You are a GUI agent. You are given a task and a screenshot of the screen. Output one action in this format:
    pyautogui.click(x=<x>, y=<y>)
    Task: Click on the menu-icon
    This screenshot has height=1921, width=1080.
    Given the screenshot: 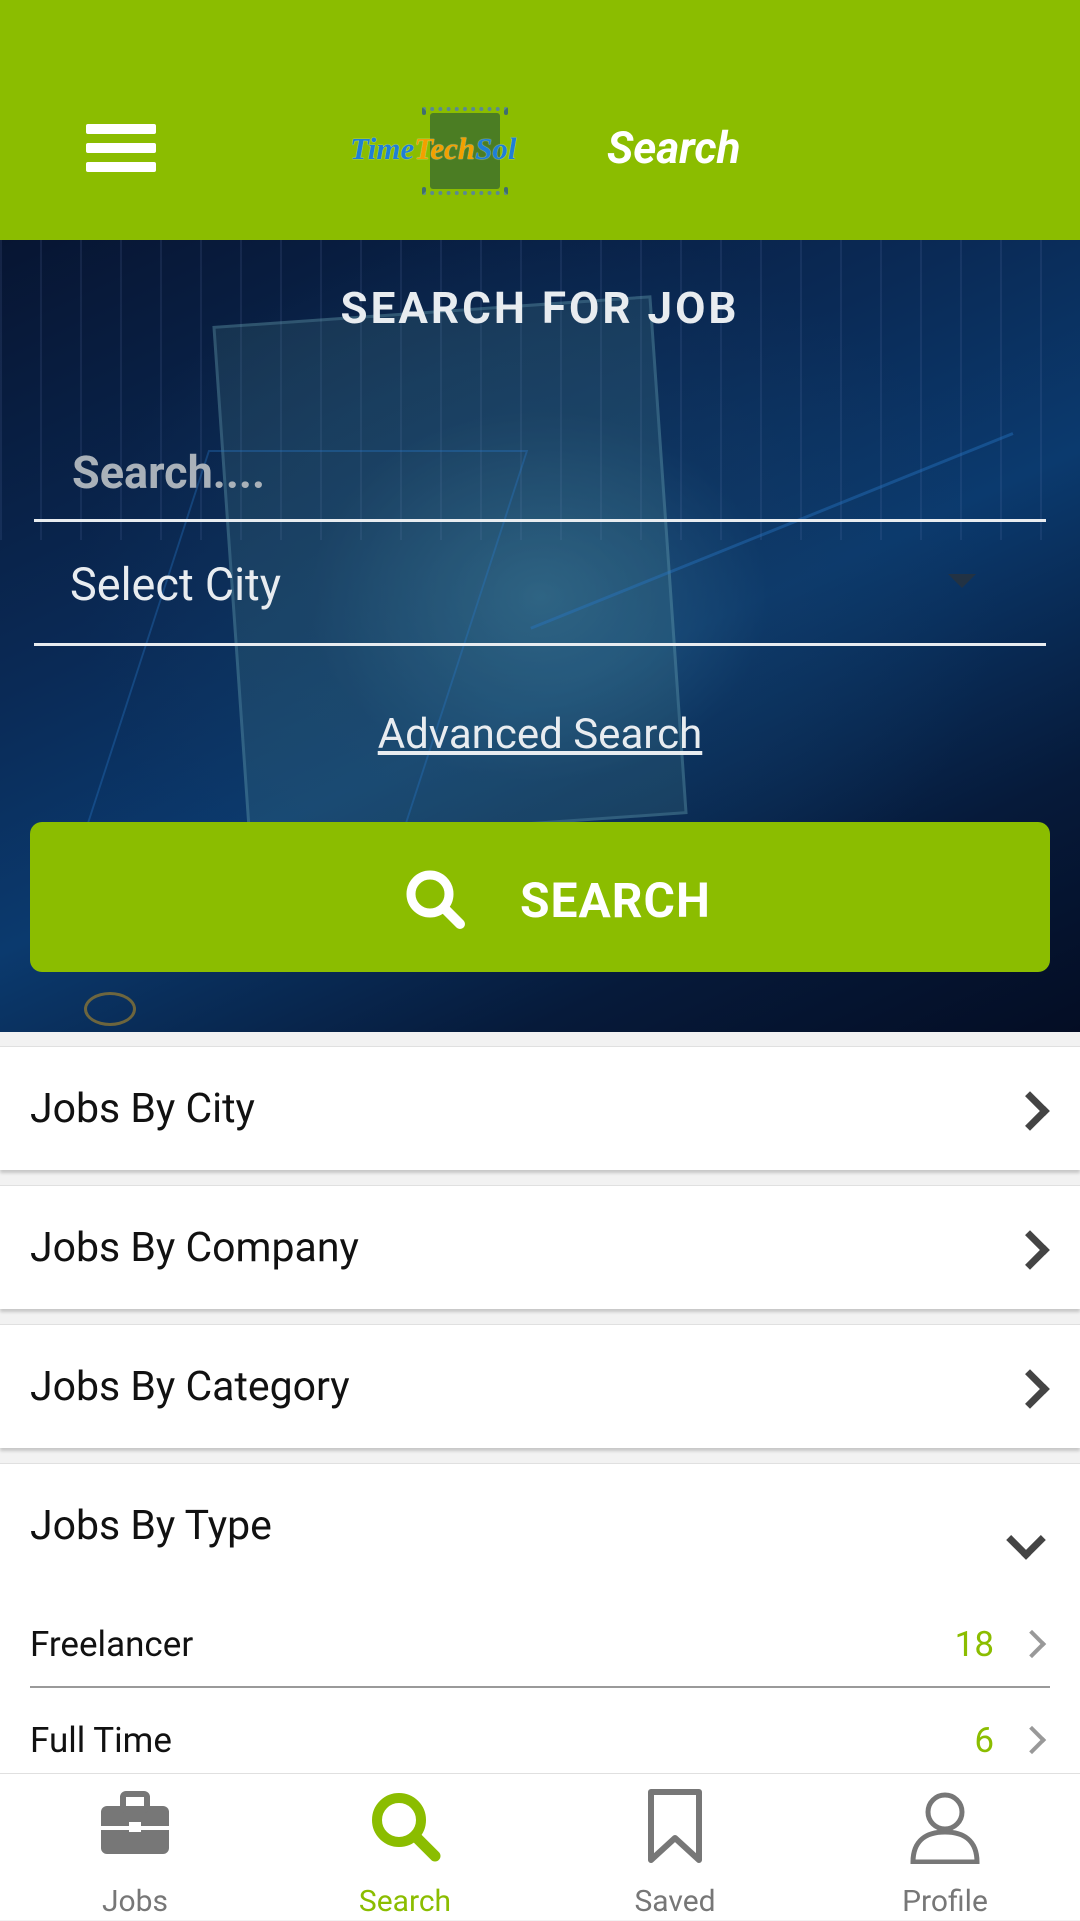 What is the action you would take?
    pyautogui.click(x=121, y=148)
    